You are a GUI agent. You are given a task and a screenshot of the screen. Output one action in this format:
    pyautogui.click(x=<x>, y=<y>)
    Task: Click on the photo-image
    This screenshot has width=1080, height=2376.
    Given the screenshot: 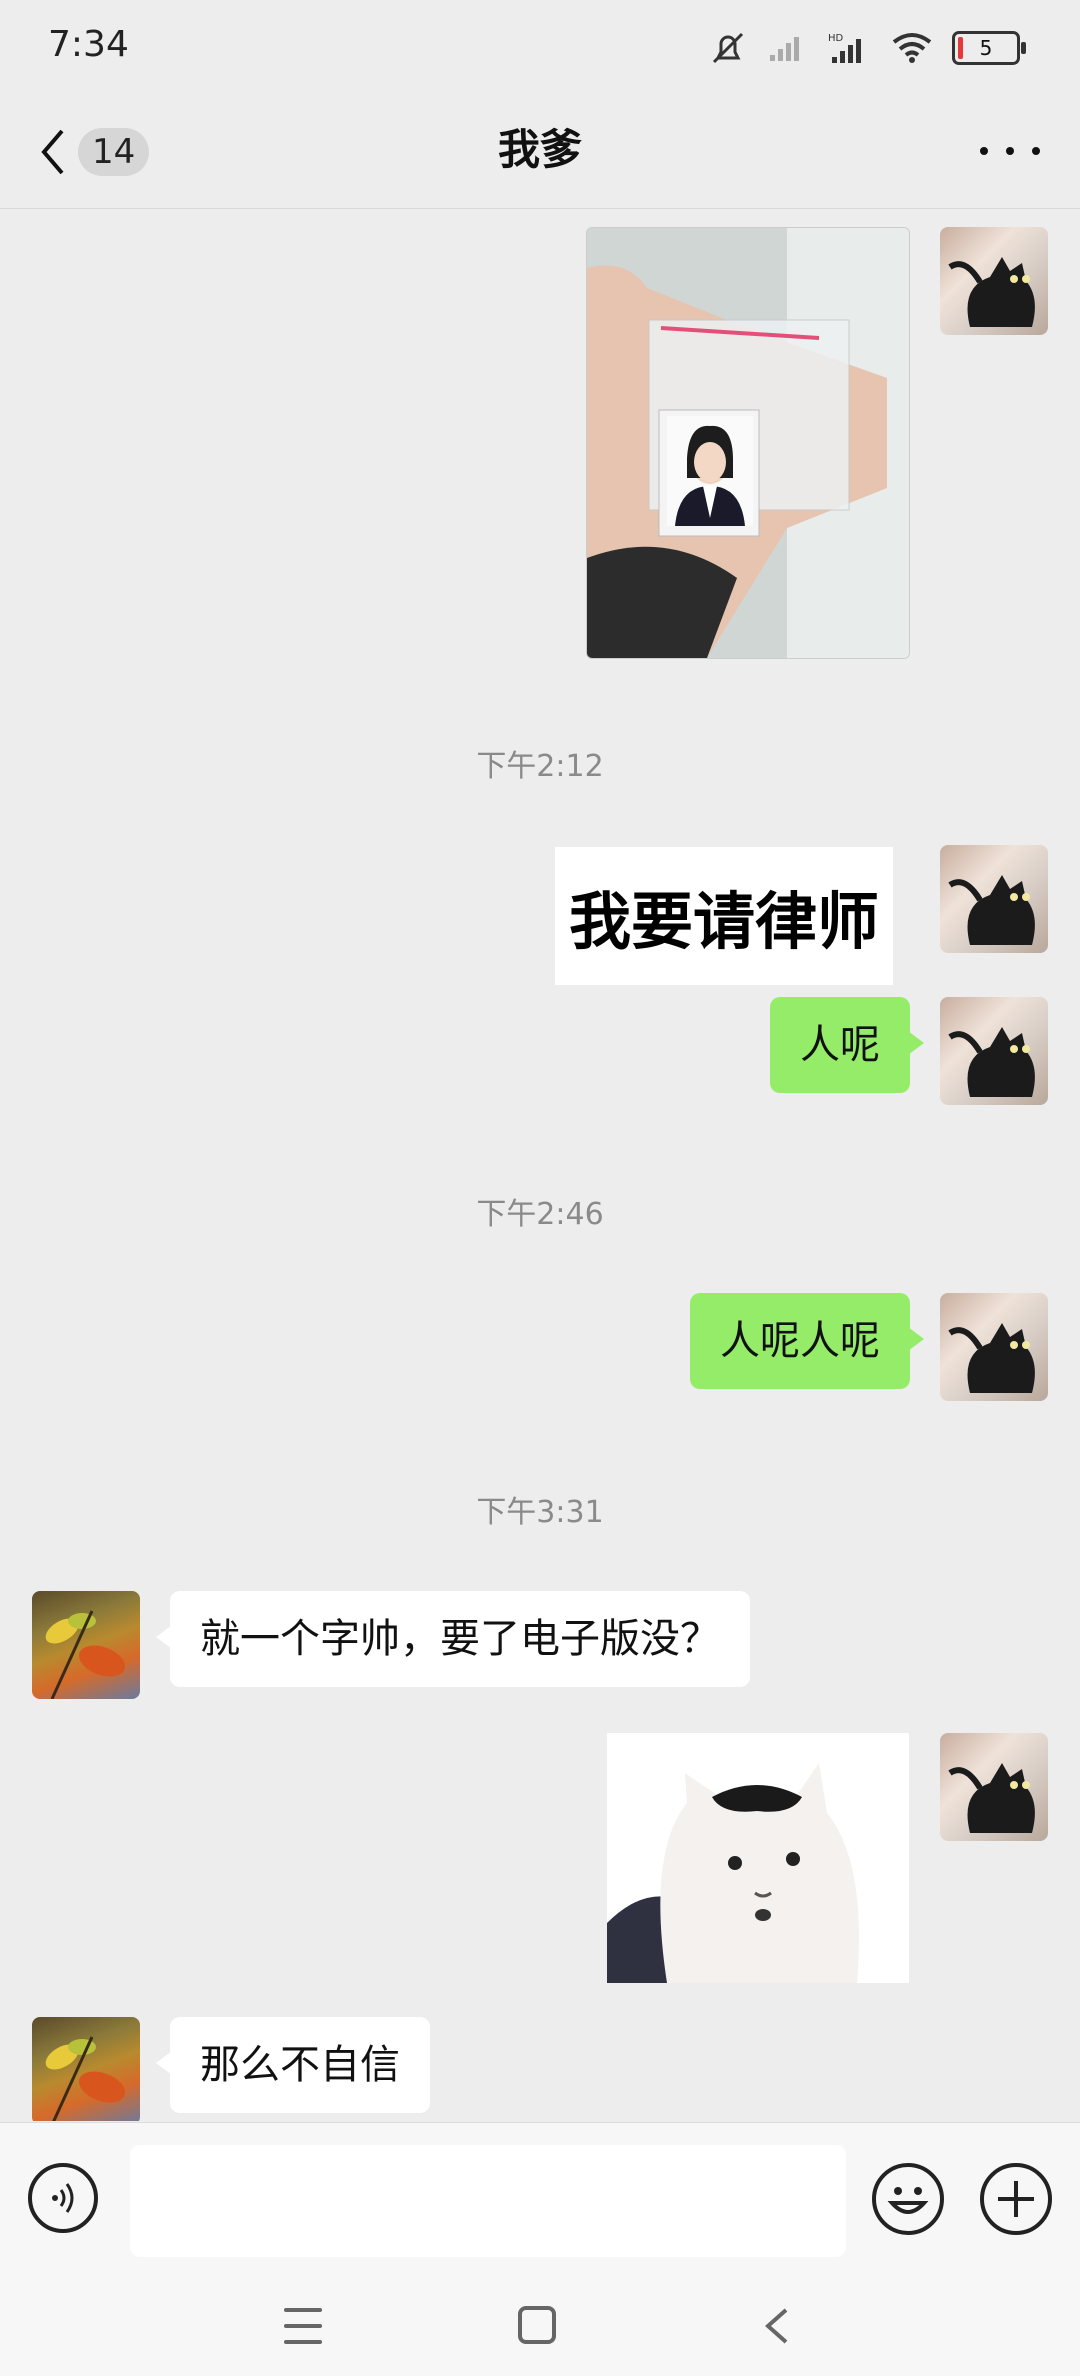 What is the action you would take?
    pyautogui.click(x=748, y=443)
    